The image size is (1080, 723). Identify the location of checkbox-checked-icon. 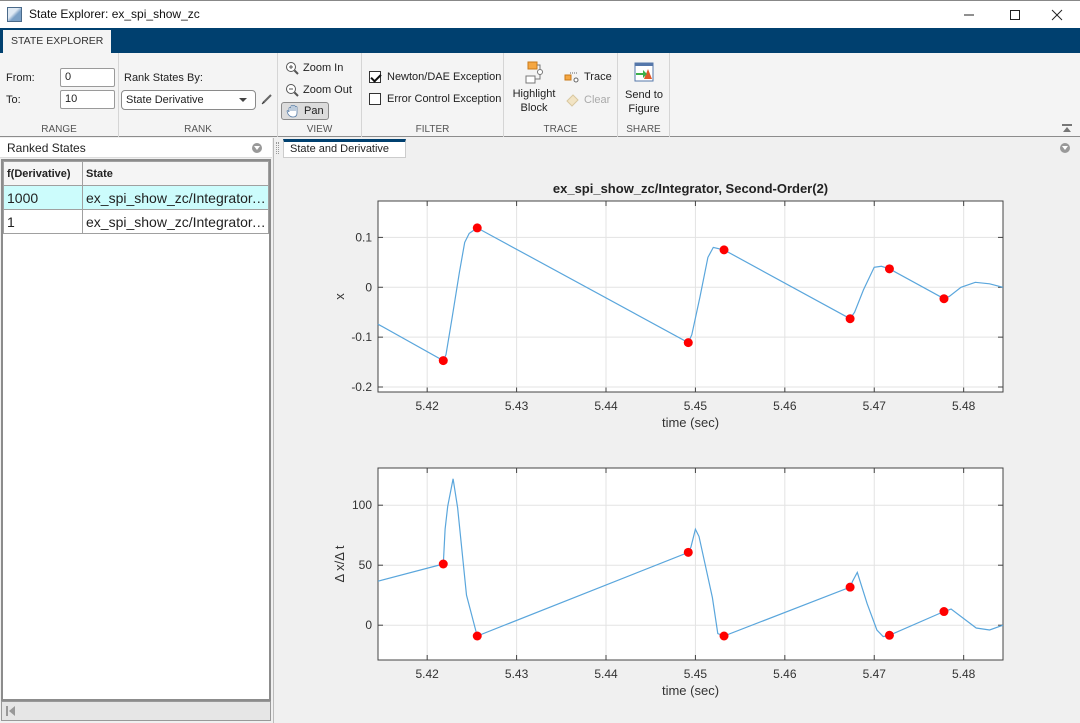
(375, 77).